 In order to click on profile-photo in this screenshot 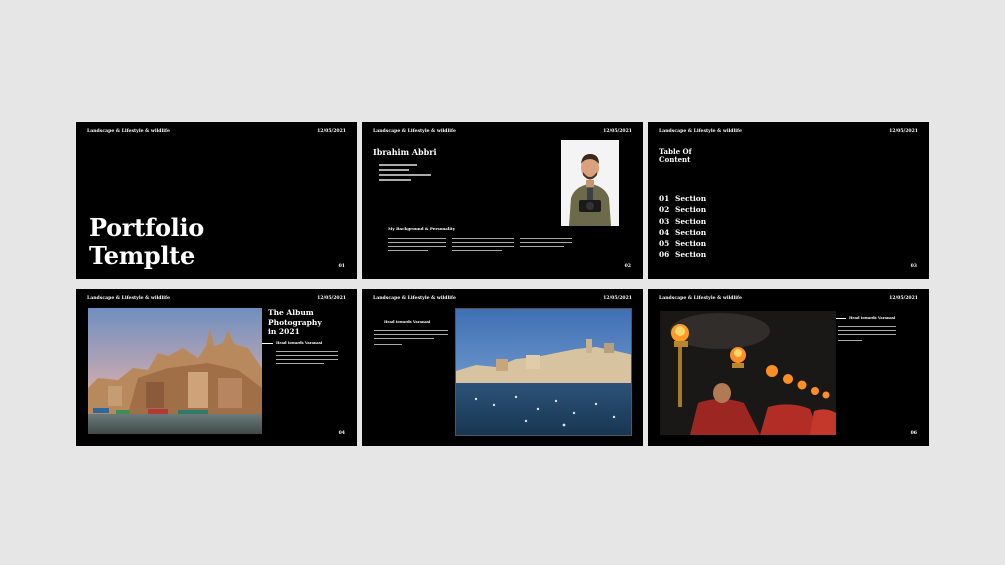, I will do `click(590, 183)`.